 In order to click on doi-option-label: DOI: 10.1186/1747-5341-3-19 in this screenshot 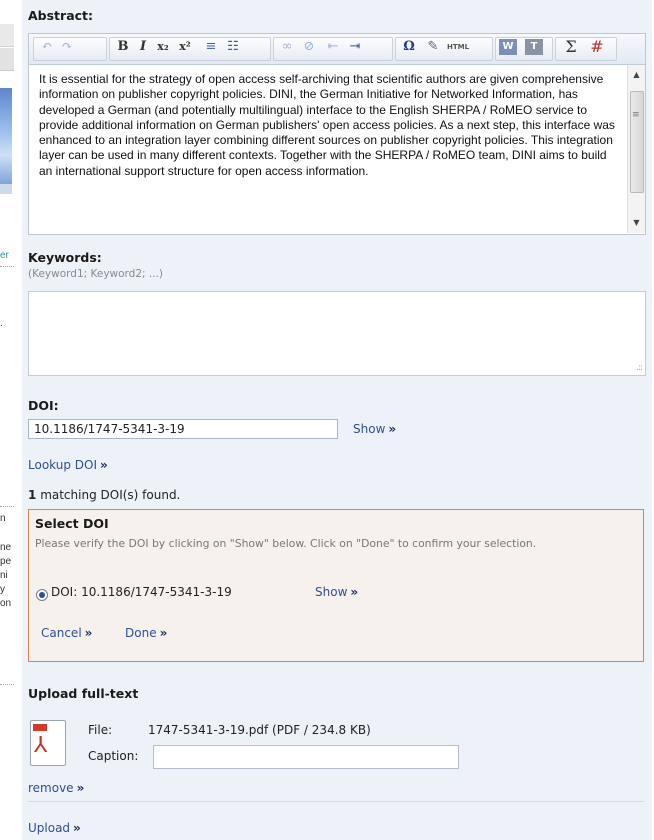, I will do `click(141, 592)`.